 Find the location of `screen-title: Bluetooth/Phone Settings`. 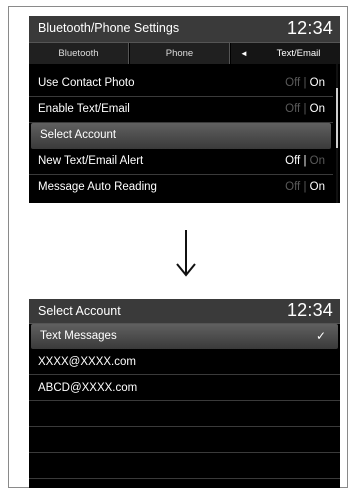

screen-title: Bluetooth/Phone Settings is located at coordinates (109, 28).